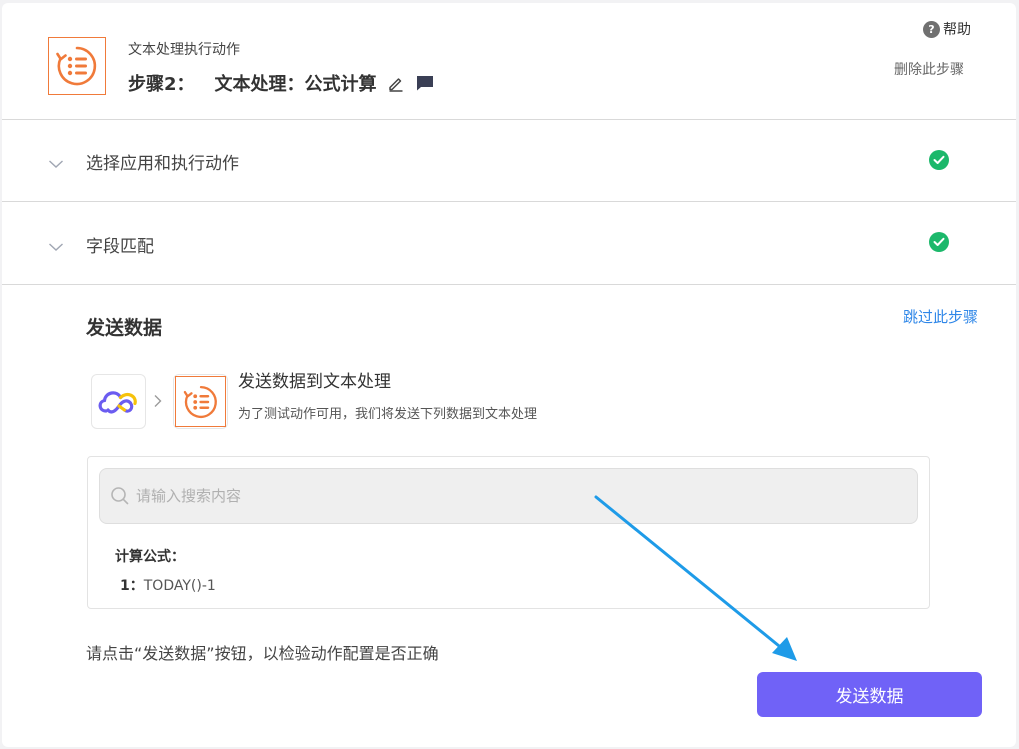  I want to click on question-circle-icon: ?, so click(931, 29).